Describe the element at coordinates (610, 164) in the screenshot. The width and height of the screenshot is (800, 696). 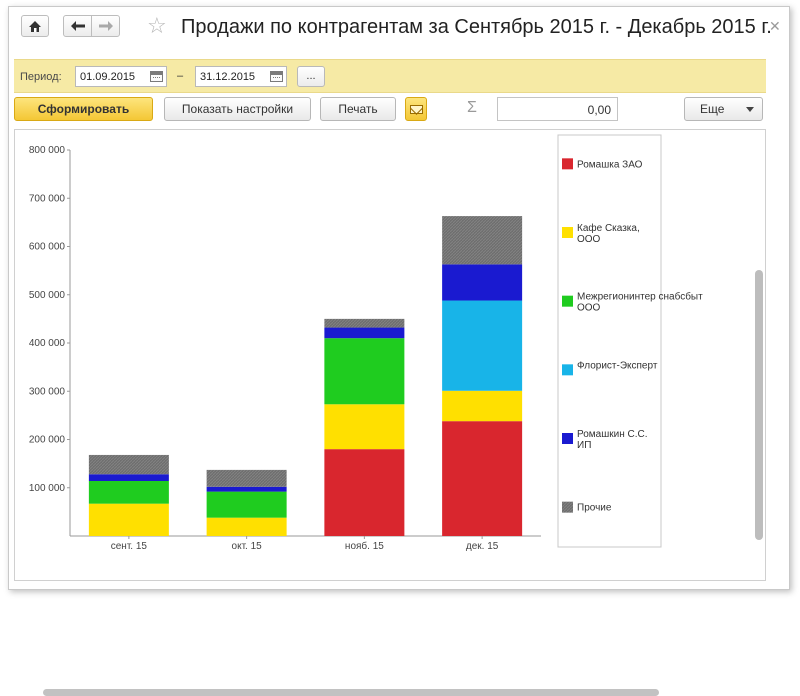
I see `legend-label: Ромашка ЗАО` at that location.